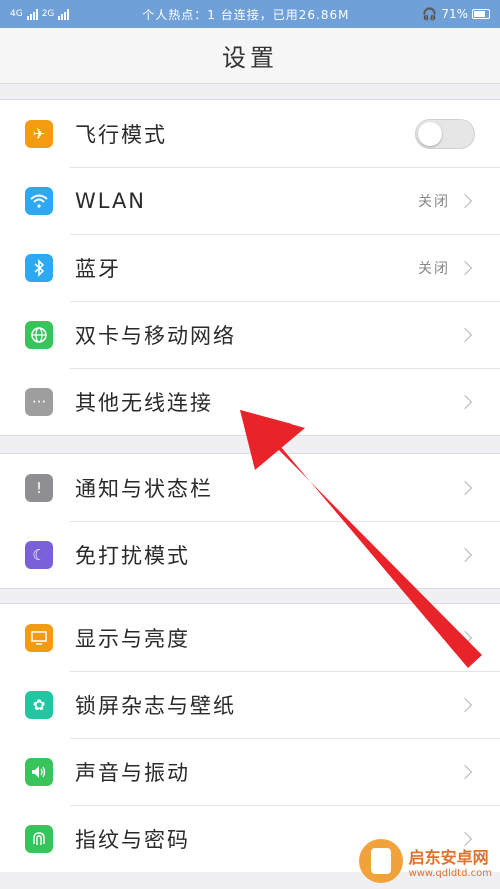  I want to click on battery-area: 🎧 71%, so click(456, 14).